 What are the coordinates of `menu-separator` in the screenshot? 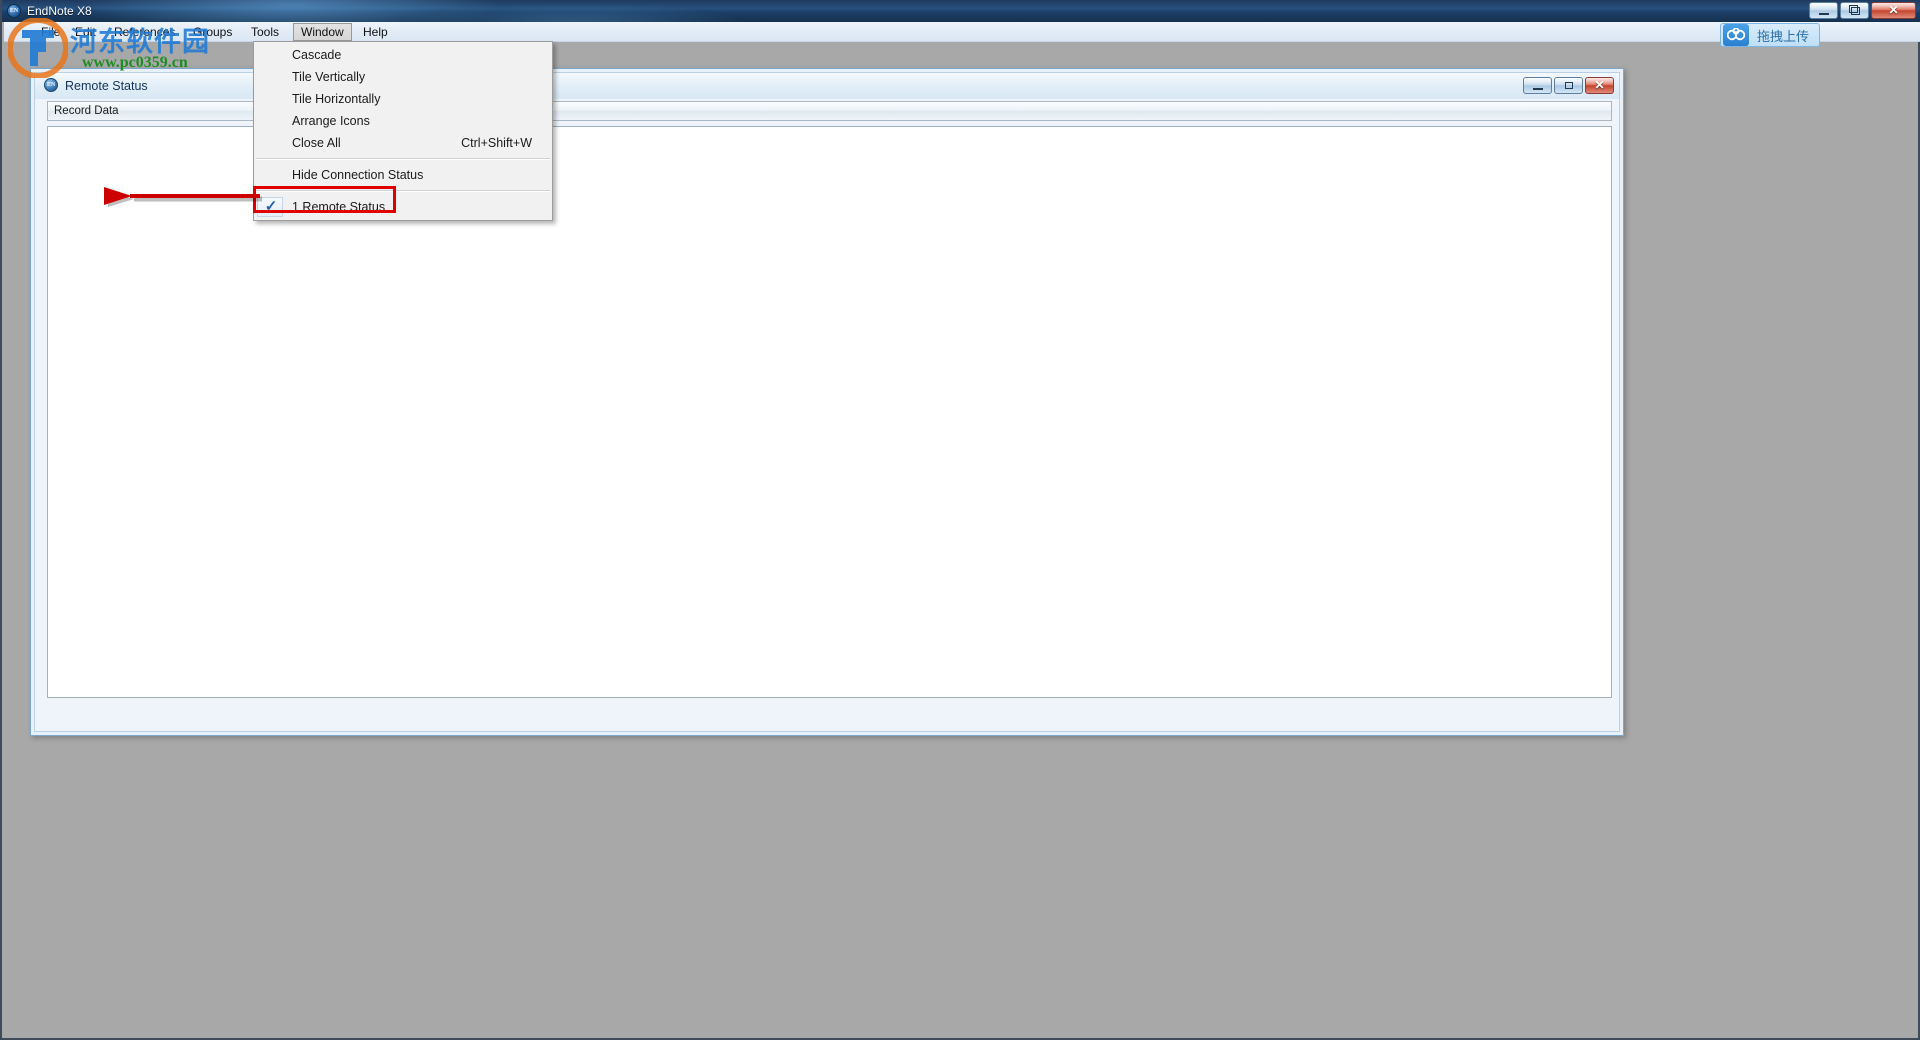 It's located at (403, 159).